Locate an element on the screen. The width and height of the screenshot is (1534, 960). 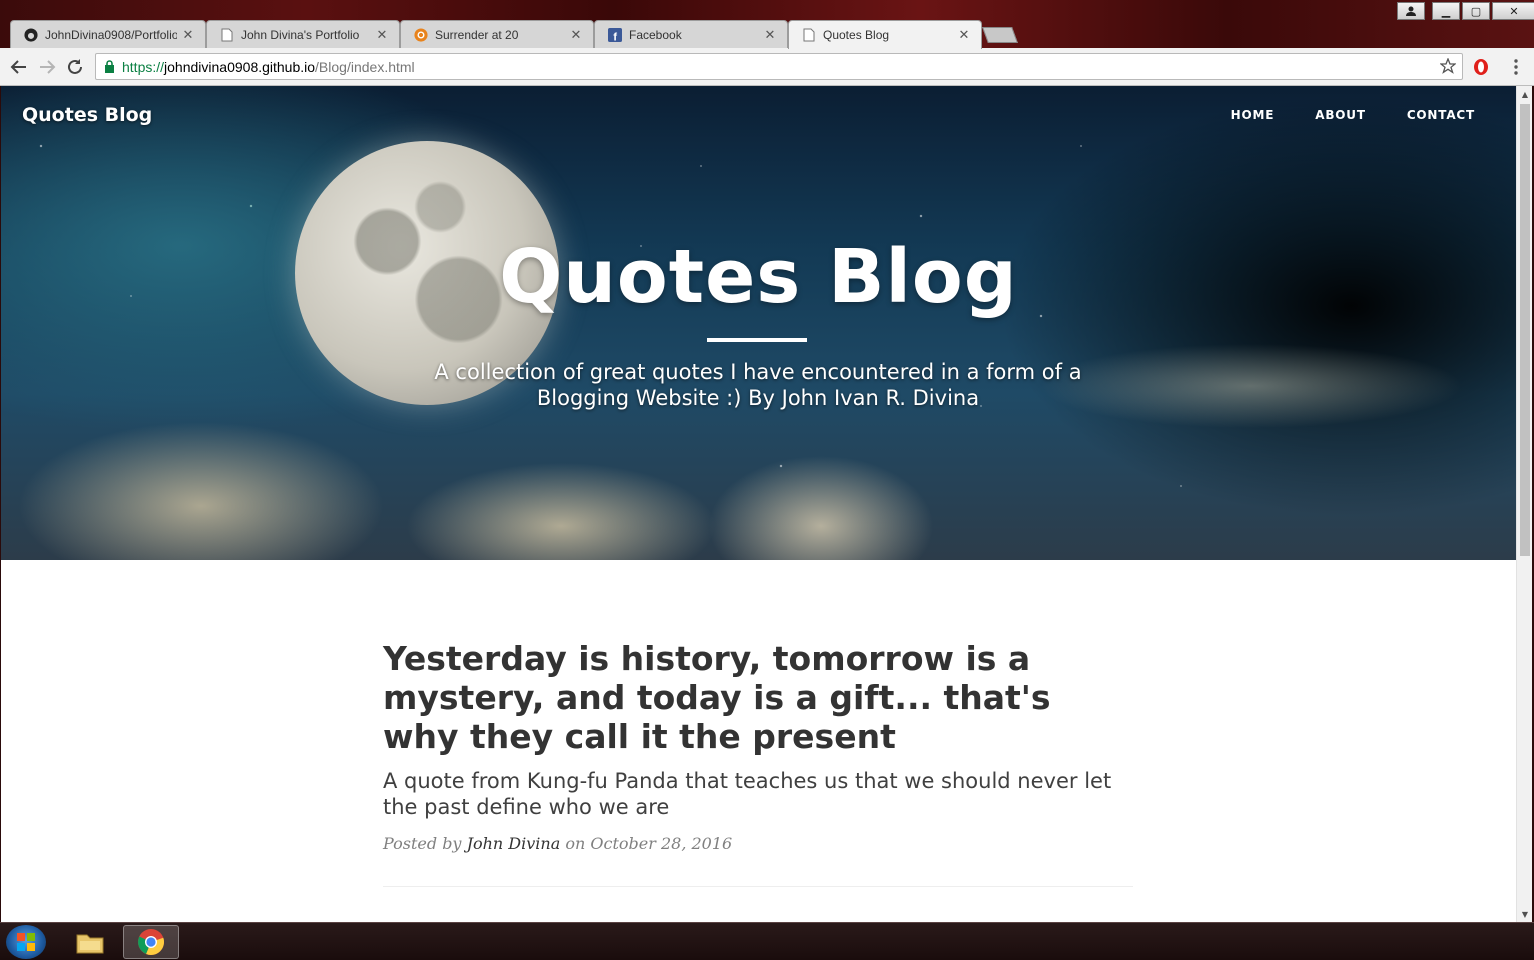
maximize-icon: ▢ is located at coordinates (1476, 11).